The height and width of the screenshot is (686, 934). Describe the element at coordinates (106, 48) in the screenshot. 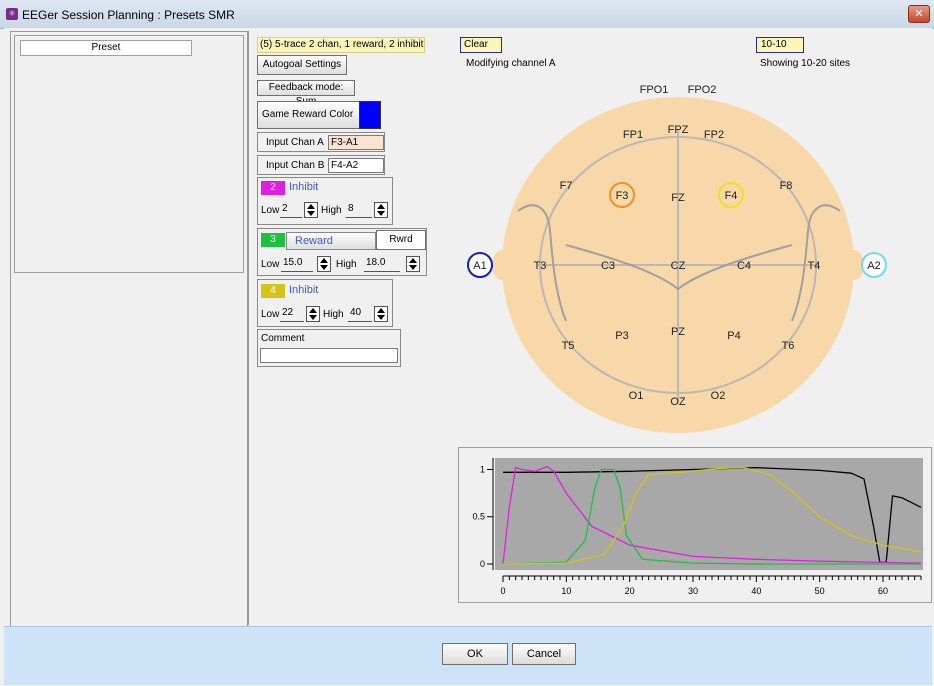

I see `preset-list-header: Preset` at that location.